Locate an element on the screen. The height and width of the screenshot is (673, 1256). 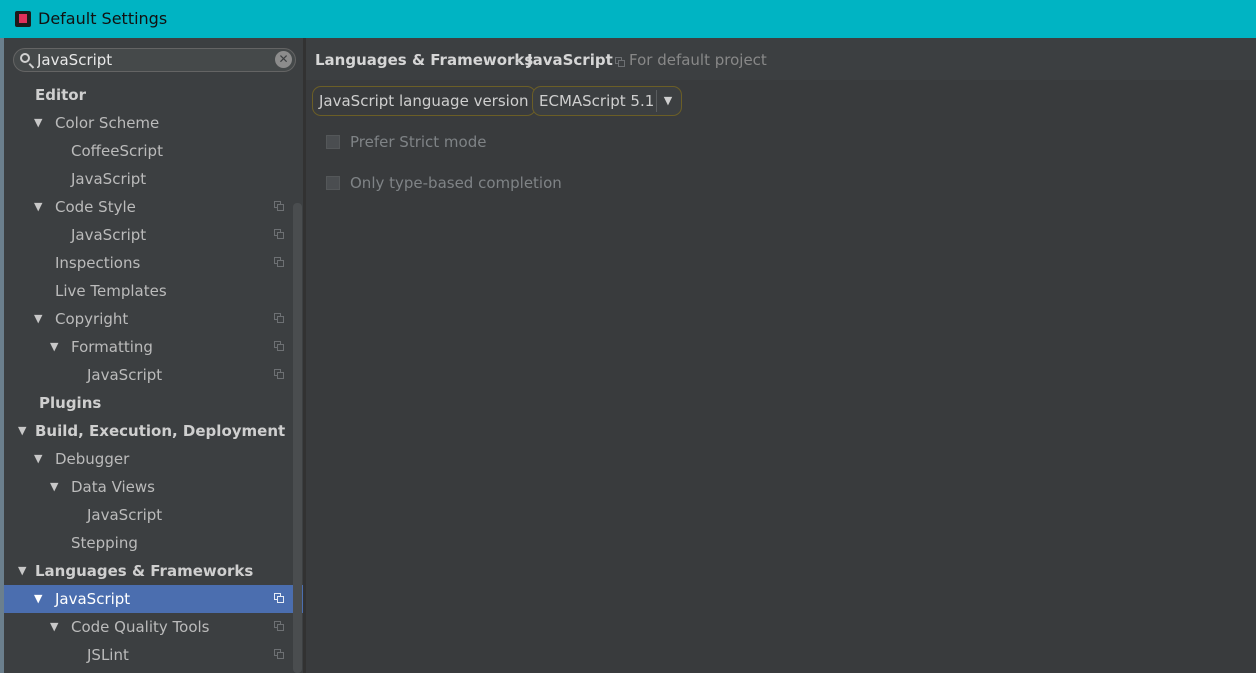
tree-item-data-views: ▼ Data Views is located at coordinates (153, 487).